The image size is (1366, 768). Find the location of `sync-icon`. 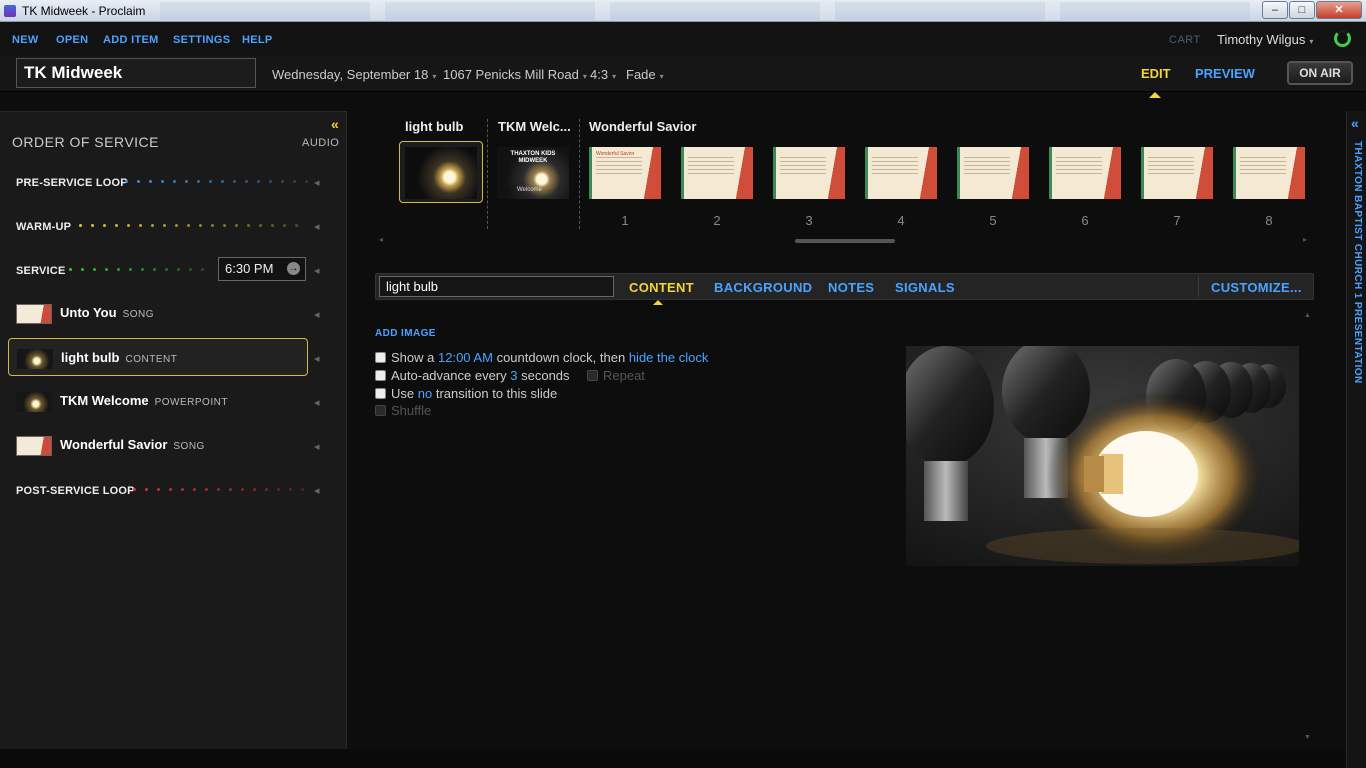

sync-icon is located at coordinates (1342, 38).